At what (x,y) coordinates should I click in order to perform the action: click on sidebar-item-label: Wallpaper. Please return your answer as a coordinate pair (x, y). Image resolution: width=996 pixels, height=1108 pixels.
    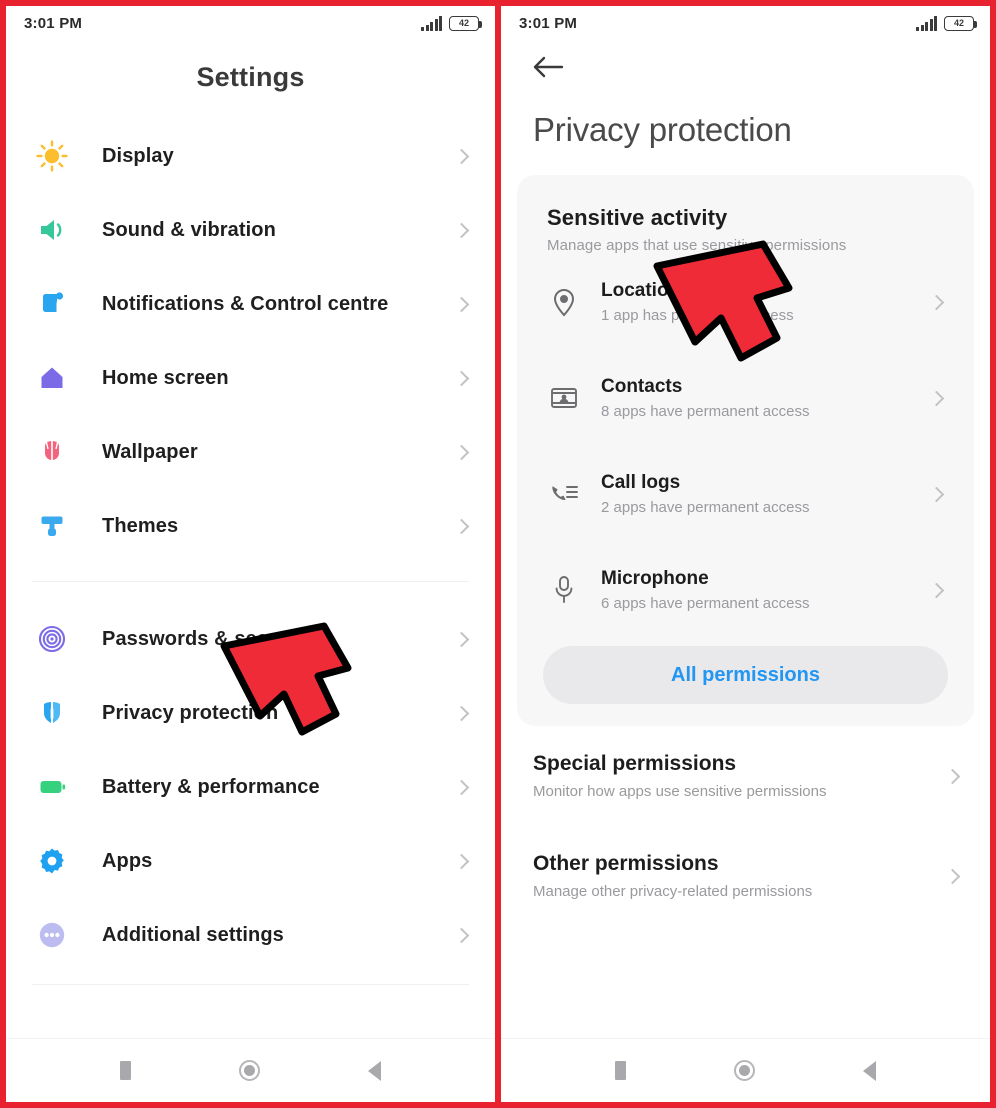
    Looking at the image, I should click on (150, 451).